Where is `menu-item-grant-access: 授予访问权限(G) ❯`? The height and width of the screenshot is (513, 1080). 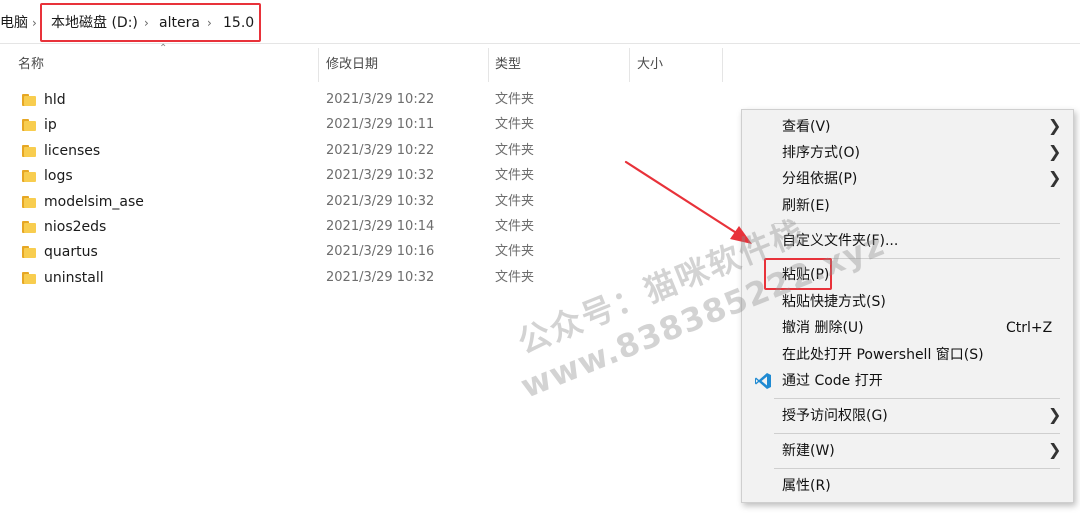 menu-item-grant-access: 授予访问权限(G) ❯ is located at coordinates (907, 416).